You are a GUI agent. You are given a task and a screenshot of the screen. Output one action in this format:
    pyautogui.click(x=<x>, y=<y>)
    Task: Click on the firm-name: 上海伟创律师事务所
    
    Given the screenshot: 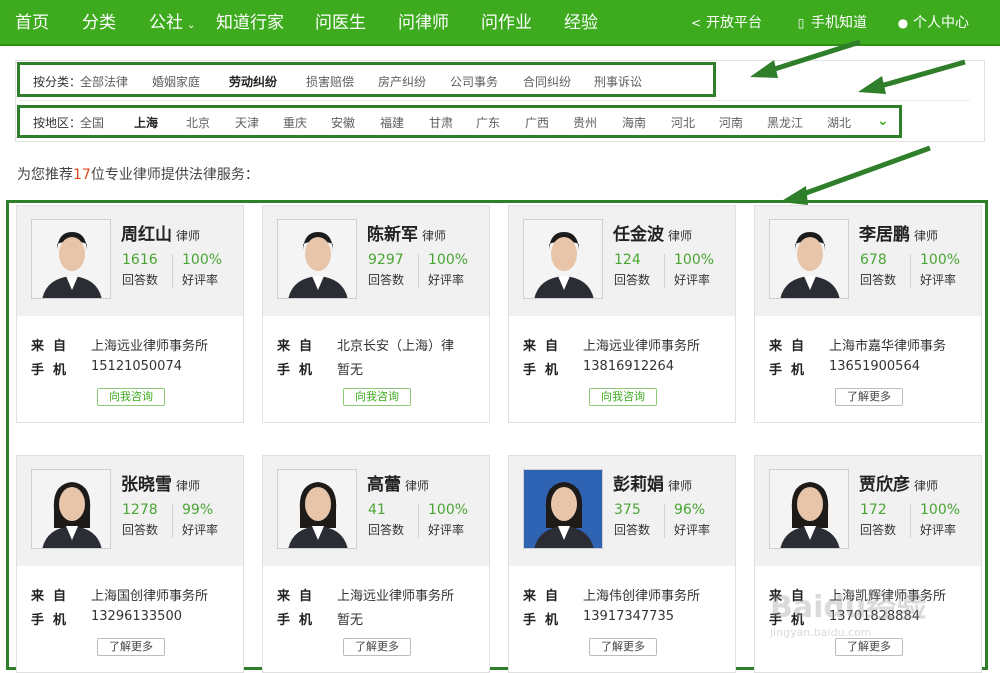 What is the action you would take?
    pyautogui.click(x=642, y=596)
    